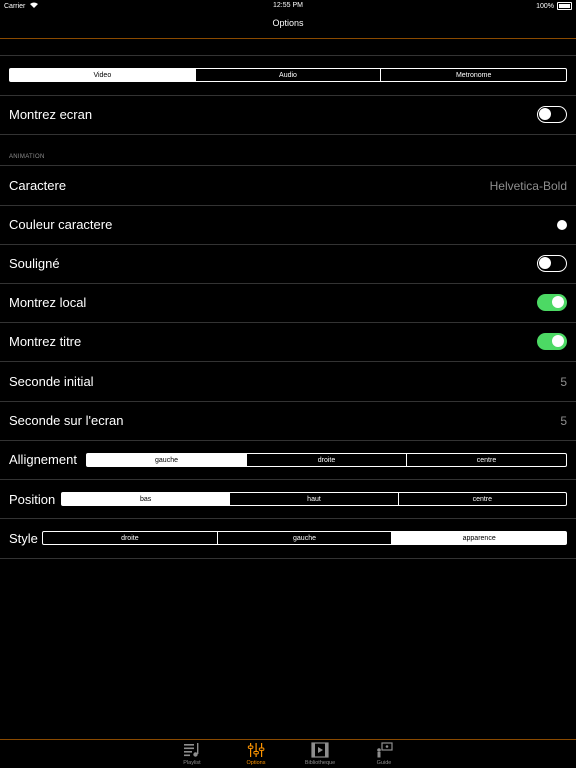 The height and width of the screenshot is (768, 576). I want to click on seconde-ecran-row: Seconde sur l'ecran 5, so click(288, 420).